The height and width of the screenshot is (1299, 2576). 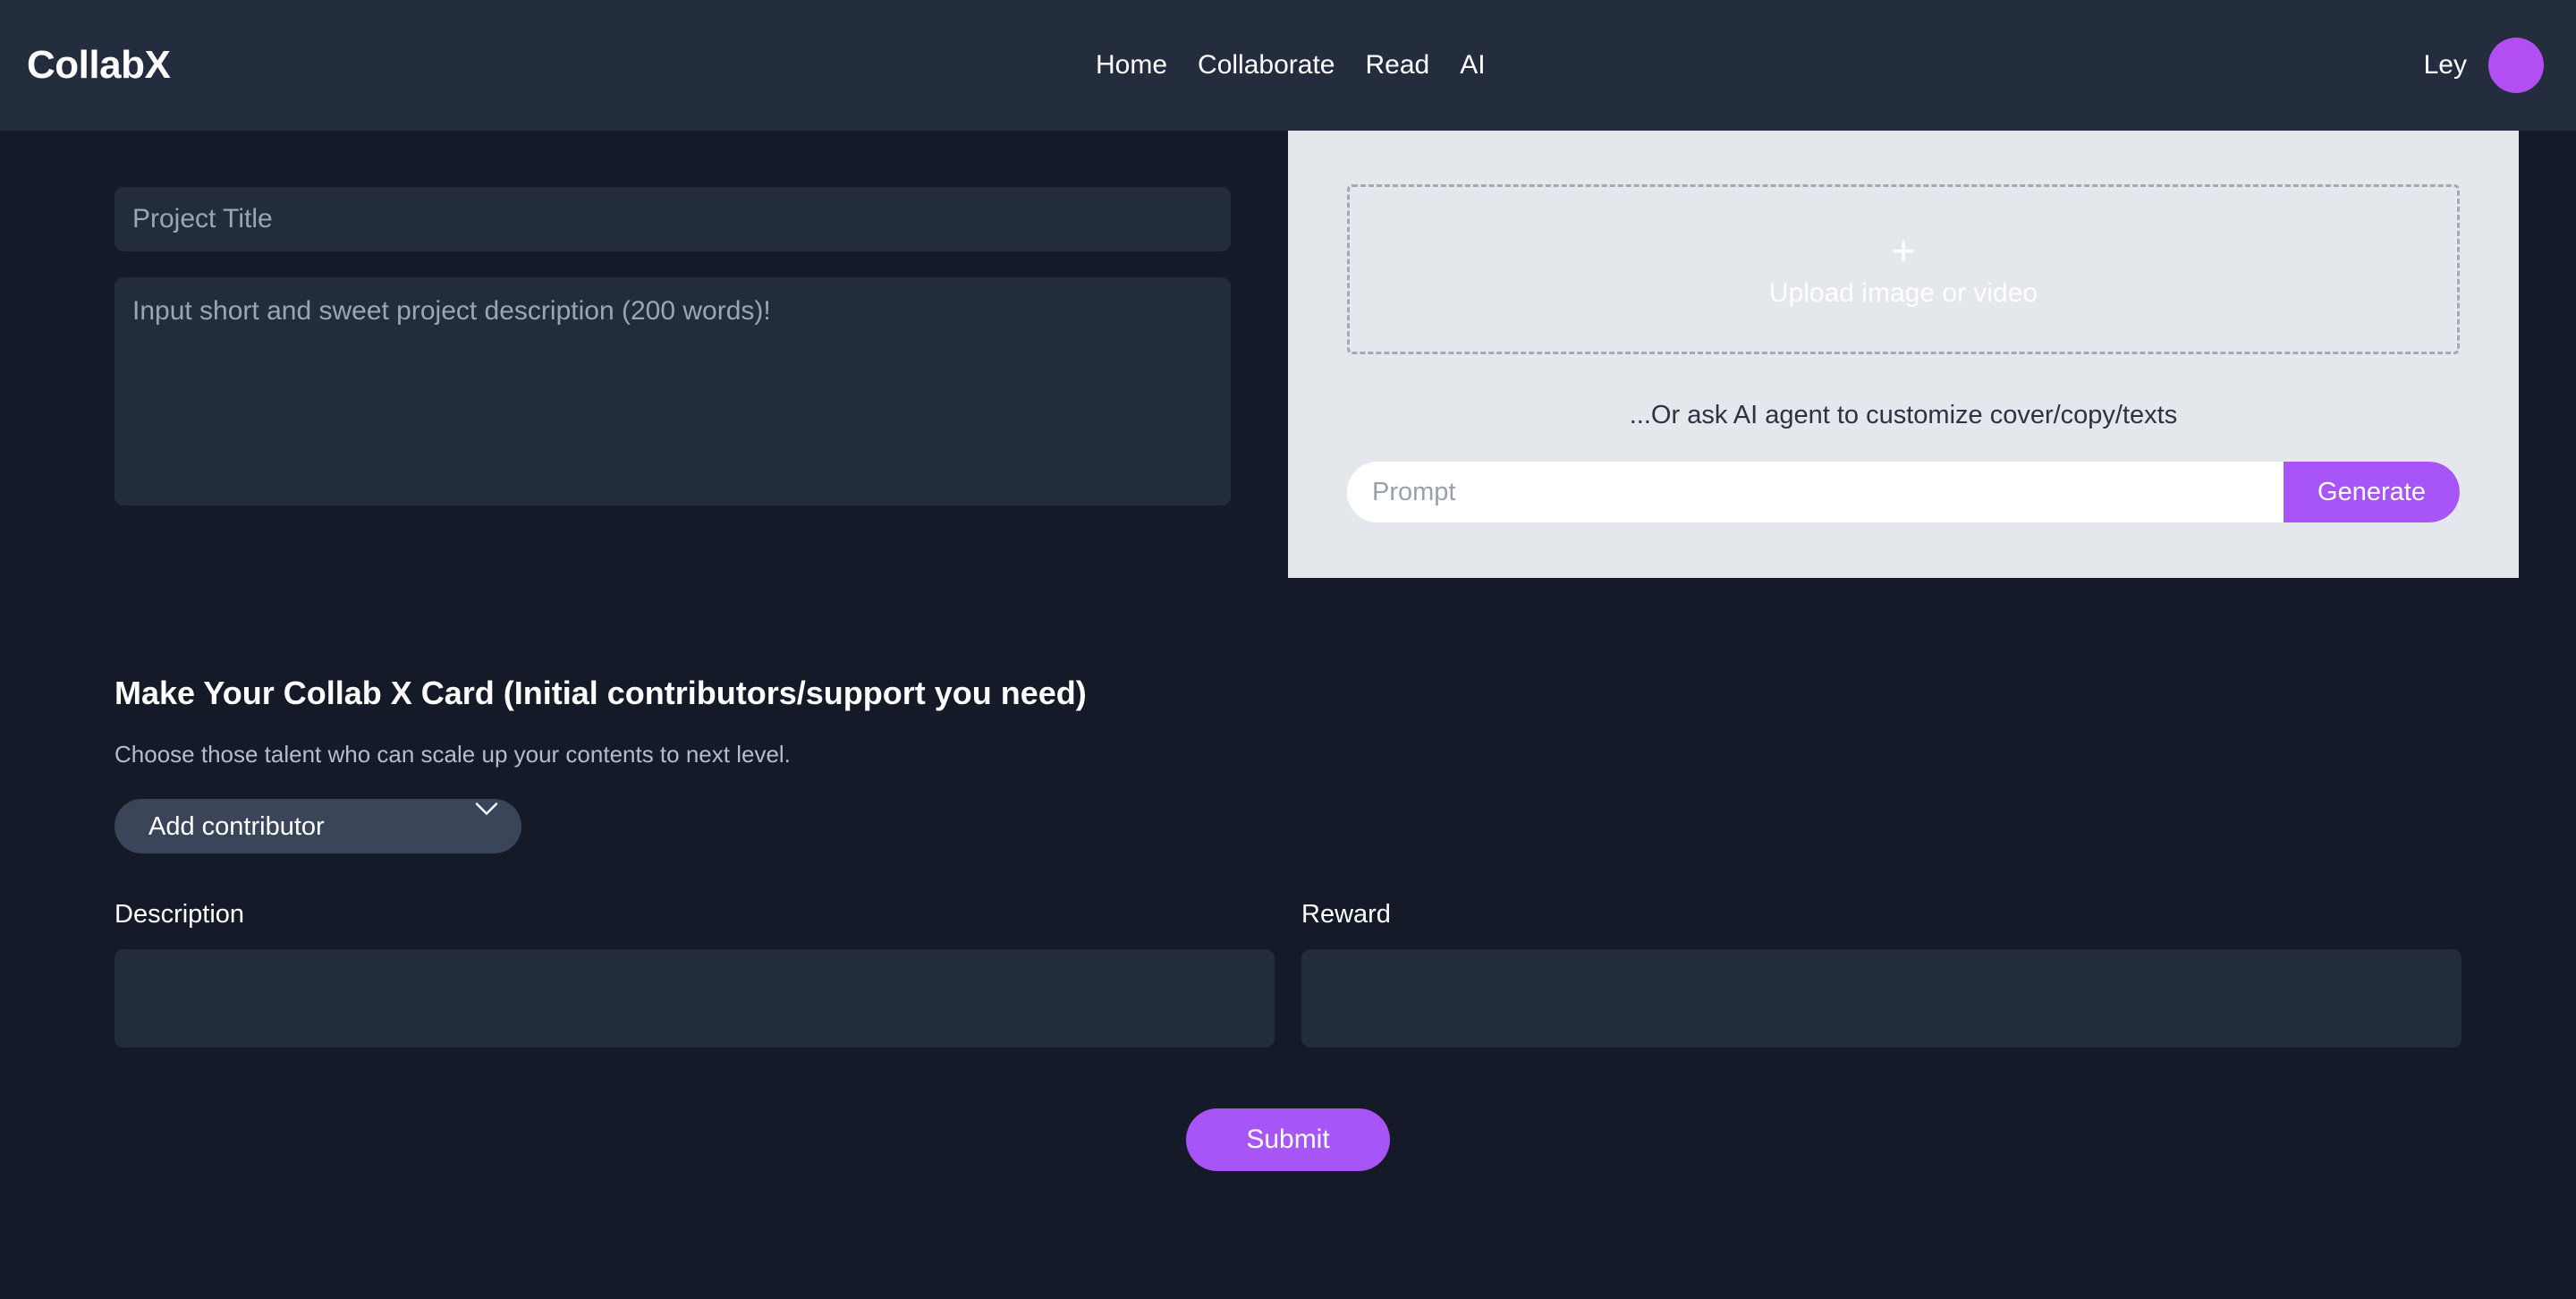 I want to click on user-name: Ley, so click(x=2445, y=65).